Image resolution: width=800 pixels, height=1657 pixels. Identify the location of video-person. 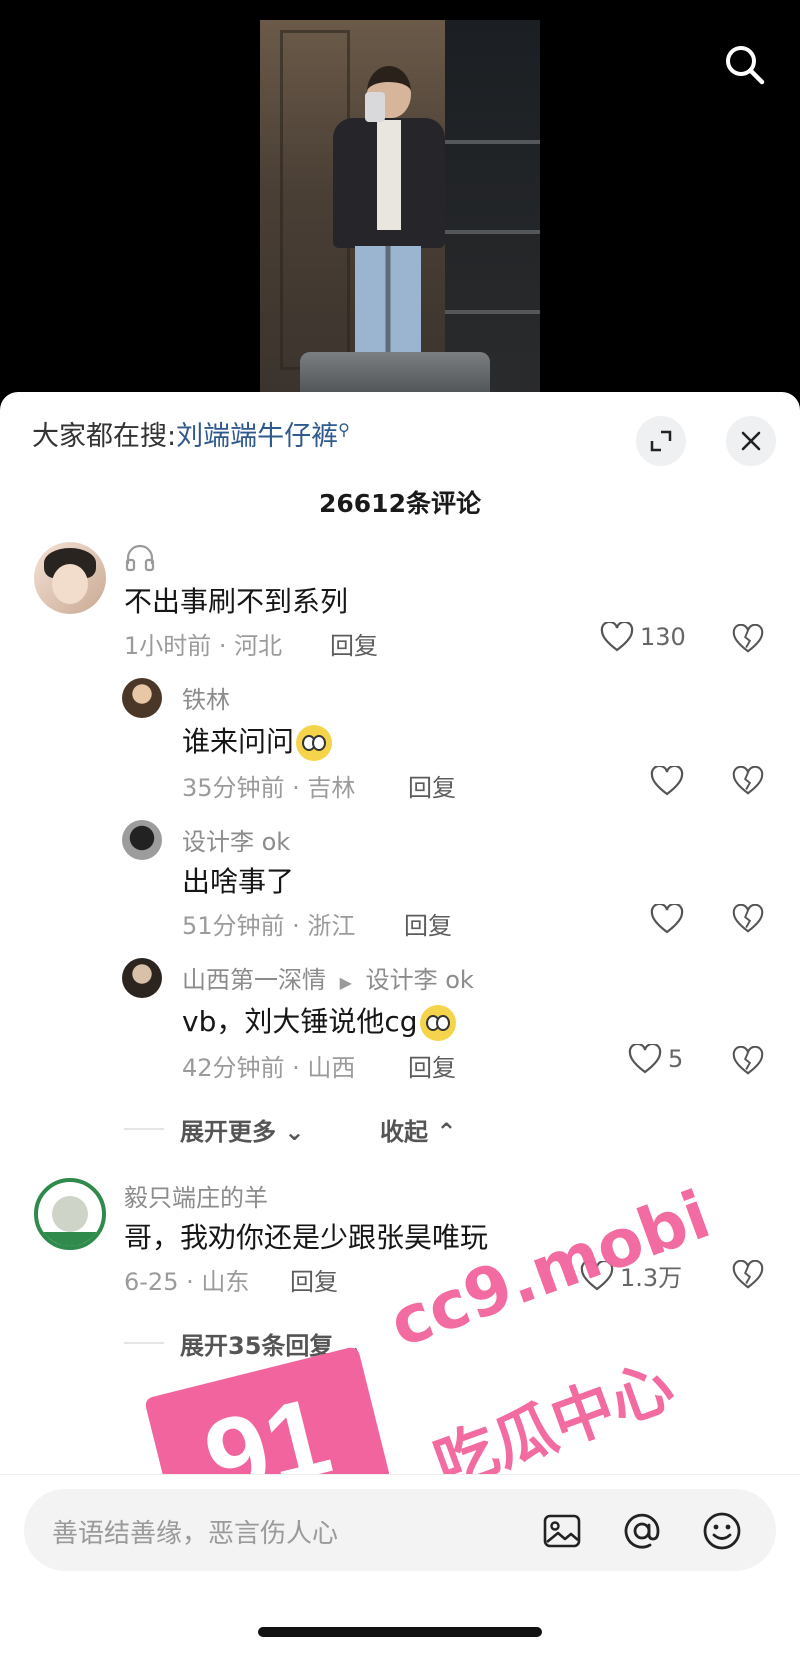
(390, 213).